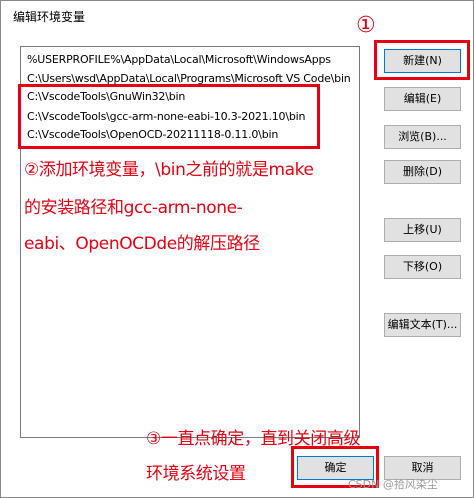  Describe the element at coordinates (422, 172) in the screenshot. I see `delete-button: 删除(D)` at that location.